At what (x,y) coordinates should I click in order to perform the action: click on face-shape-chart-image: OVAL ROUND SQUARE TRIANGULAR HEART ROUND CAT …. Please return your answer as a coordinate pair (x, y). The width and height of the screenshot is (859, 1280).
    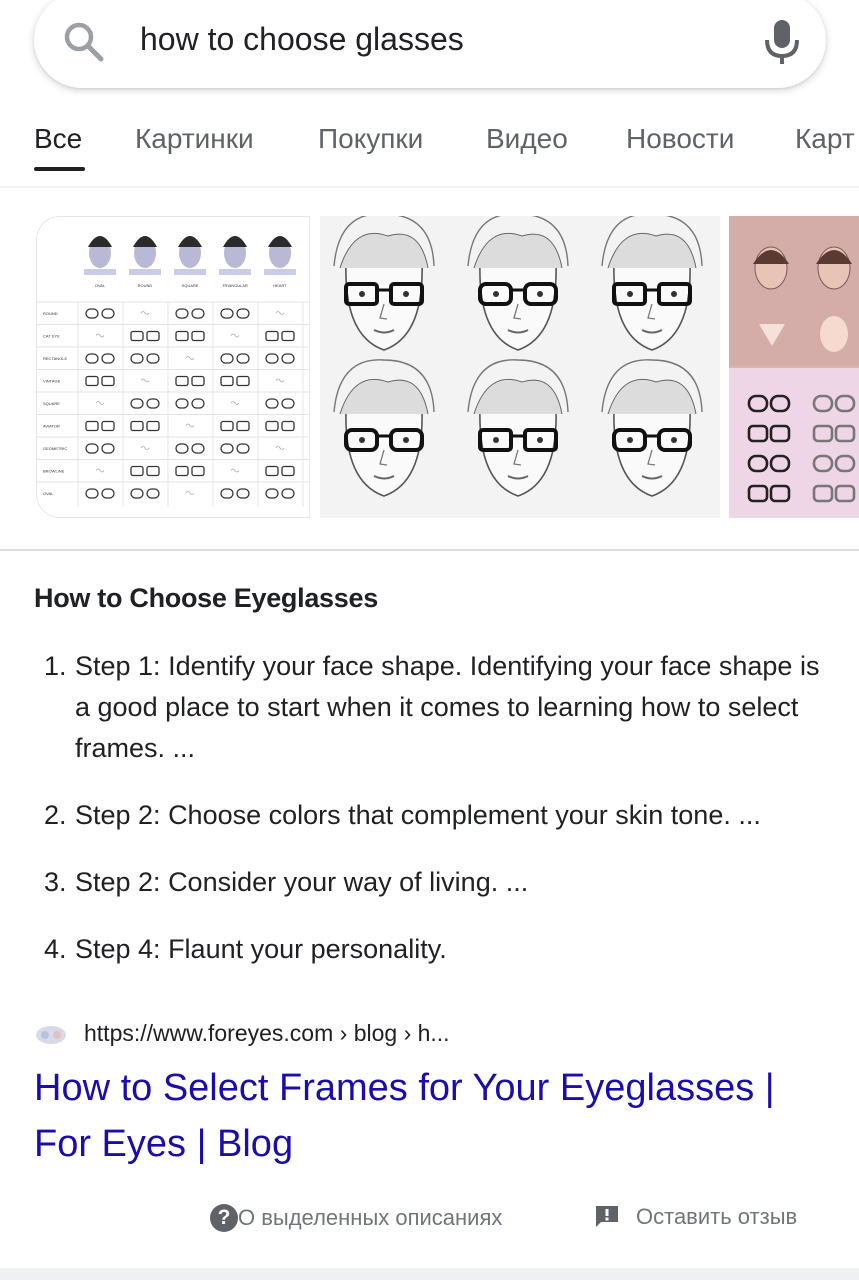
    Looking at the image, I should click on (173, 367).